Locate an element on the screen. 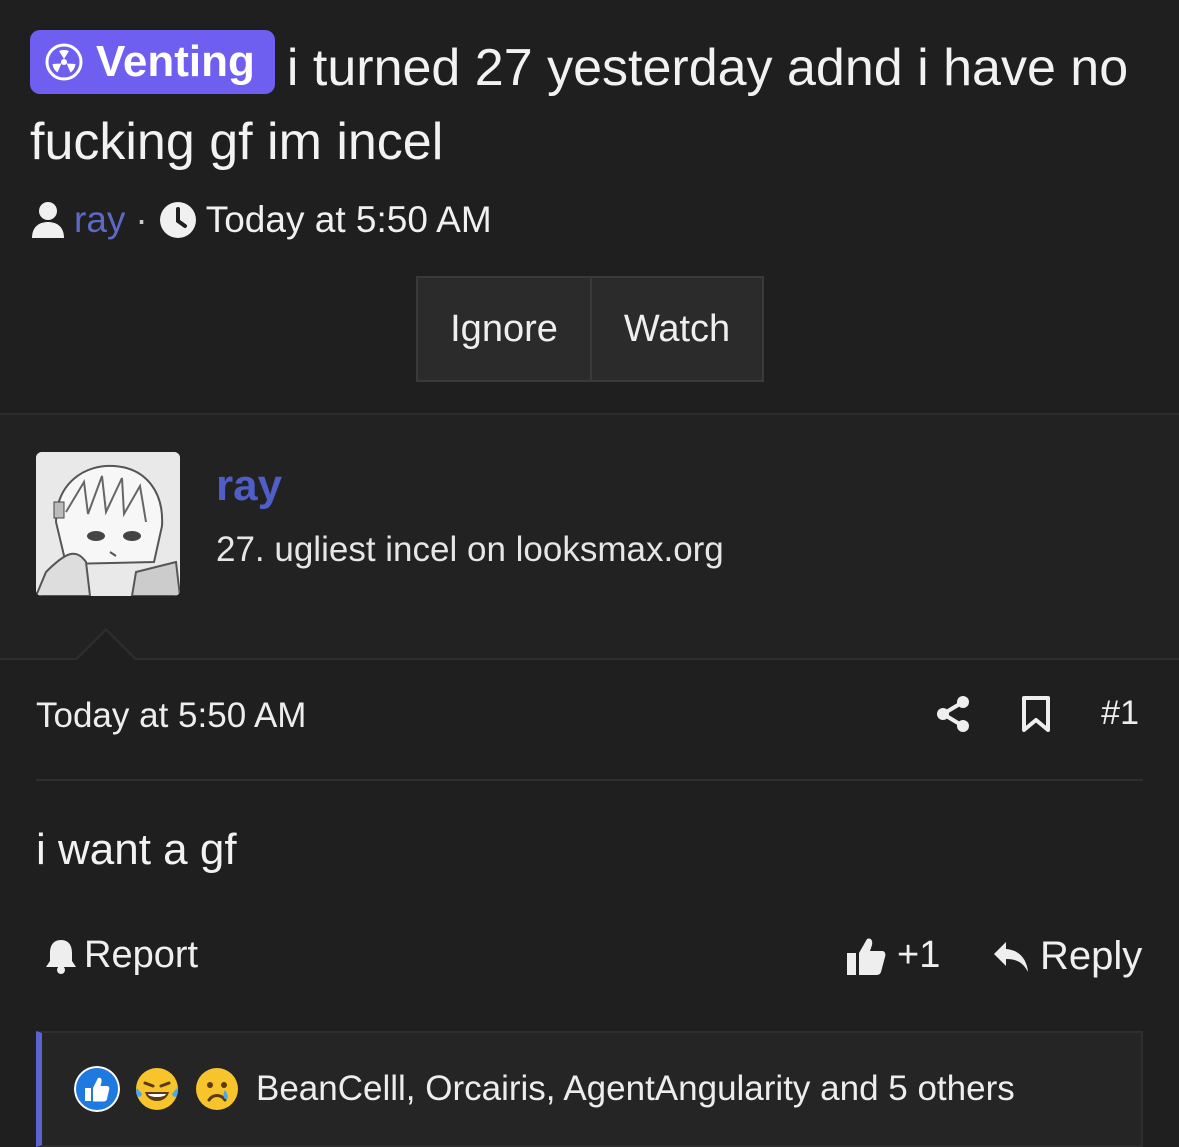  user-title: 27. ugliest incel on looksmax.org is located at coordinates (470, 549).